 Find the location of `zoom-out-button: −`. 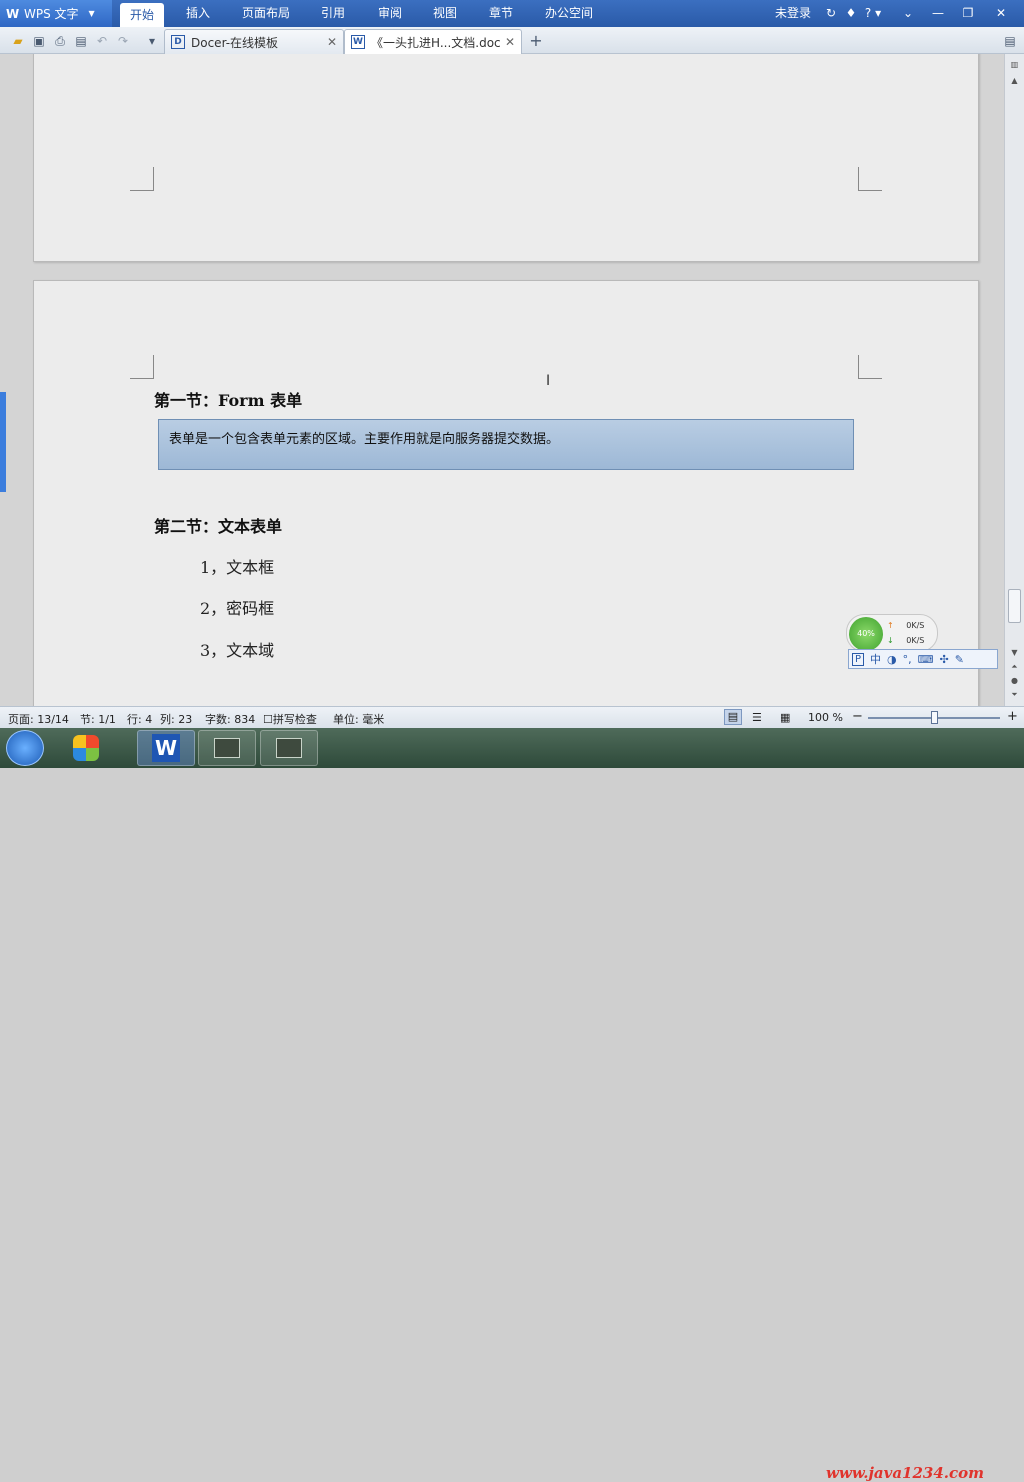

zoom-out-button: − is located at coordinates (857, 716).